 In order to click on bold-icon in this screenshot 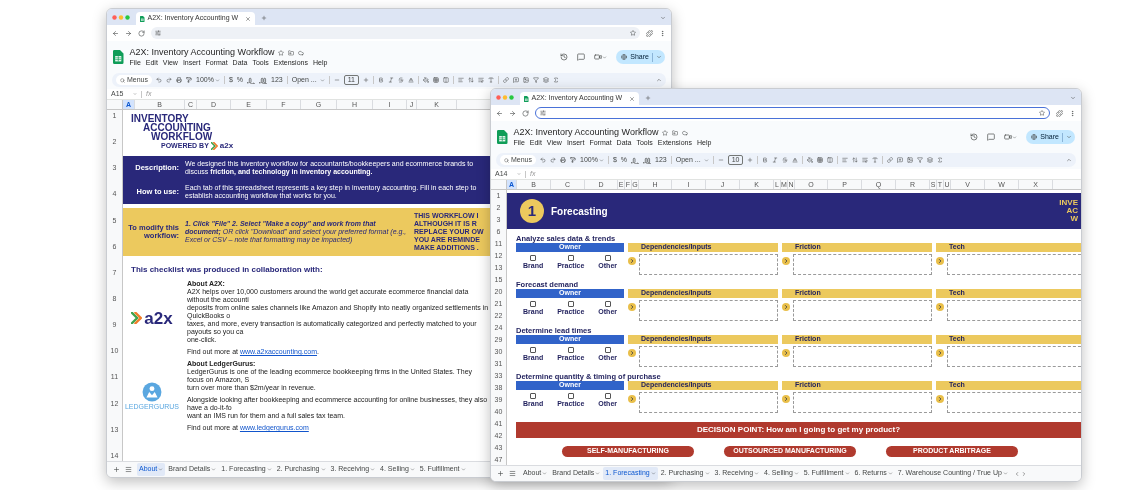, I will do `click(765, 160)`.